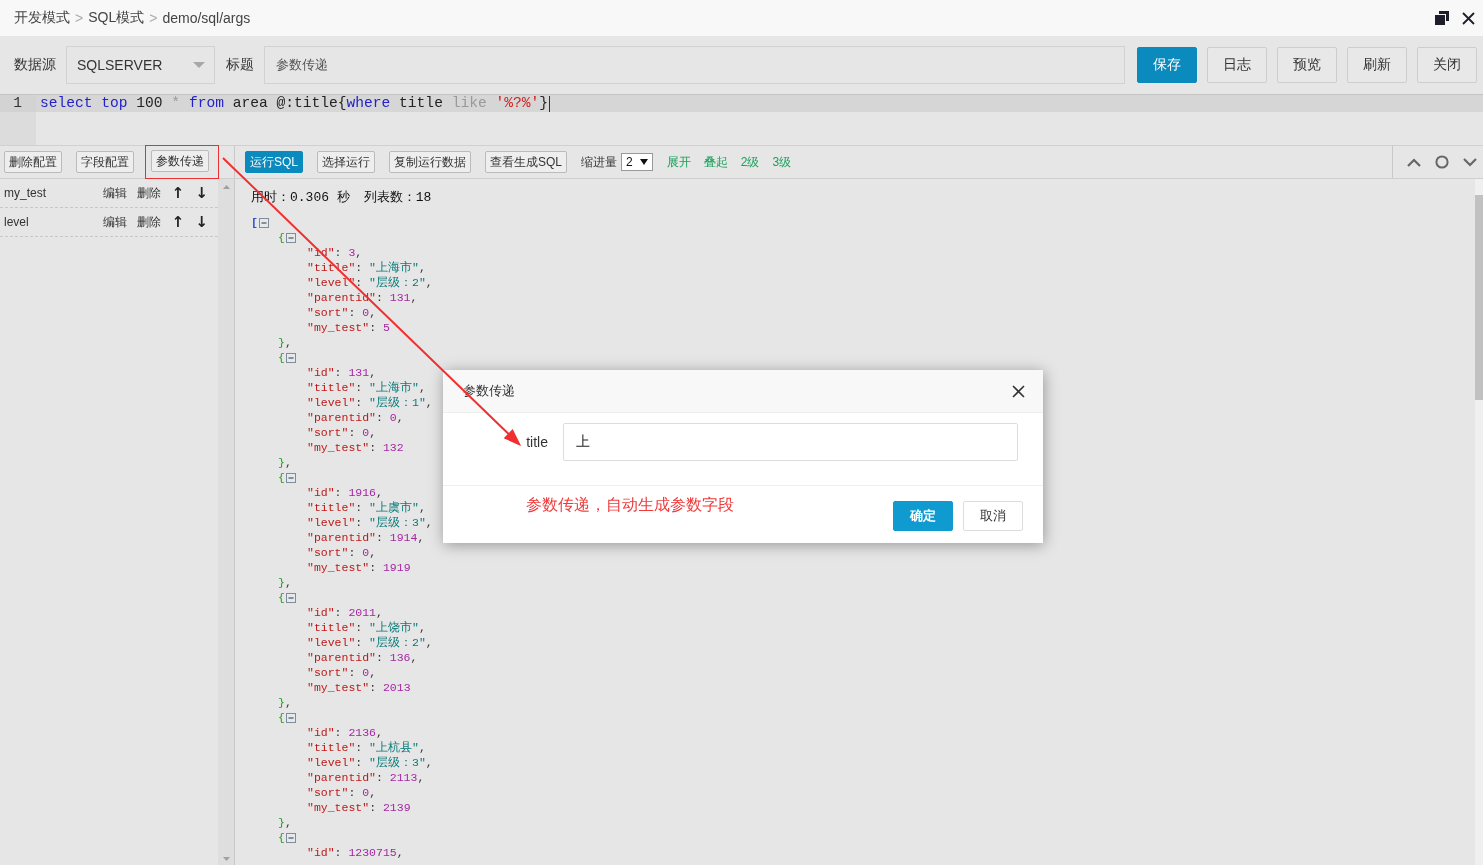 Image resolution: width=1483 pixels, height=865 pixels. What do you see at coordinates (366, 747) in the screenshot?
I see `json-field: "title": "上杭县",` at bounding box center [366, 747].